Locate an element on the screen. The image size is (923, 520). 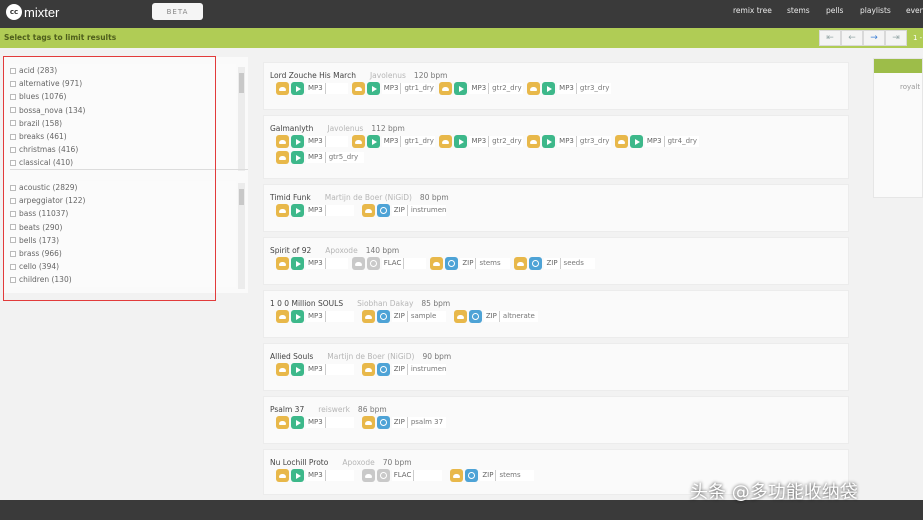
first-page-icon: ⇤ is located at coordinates (830, 38).